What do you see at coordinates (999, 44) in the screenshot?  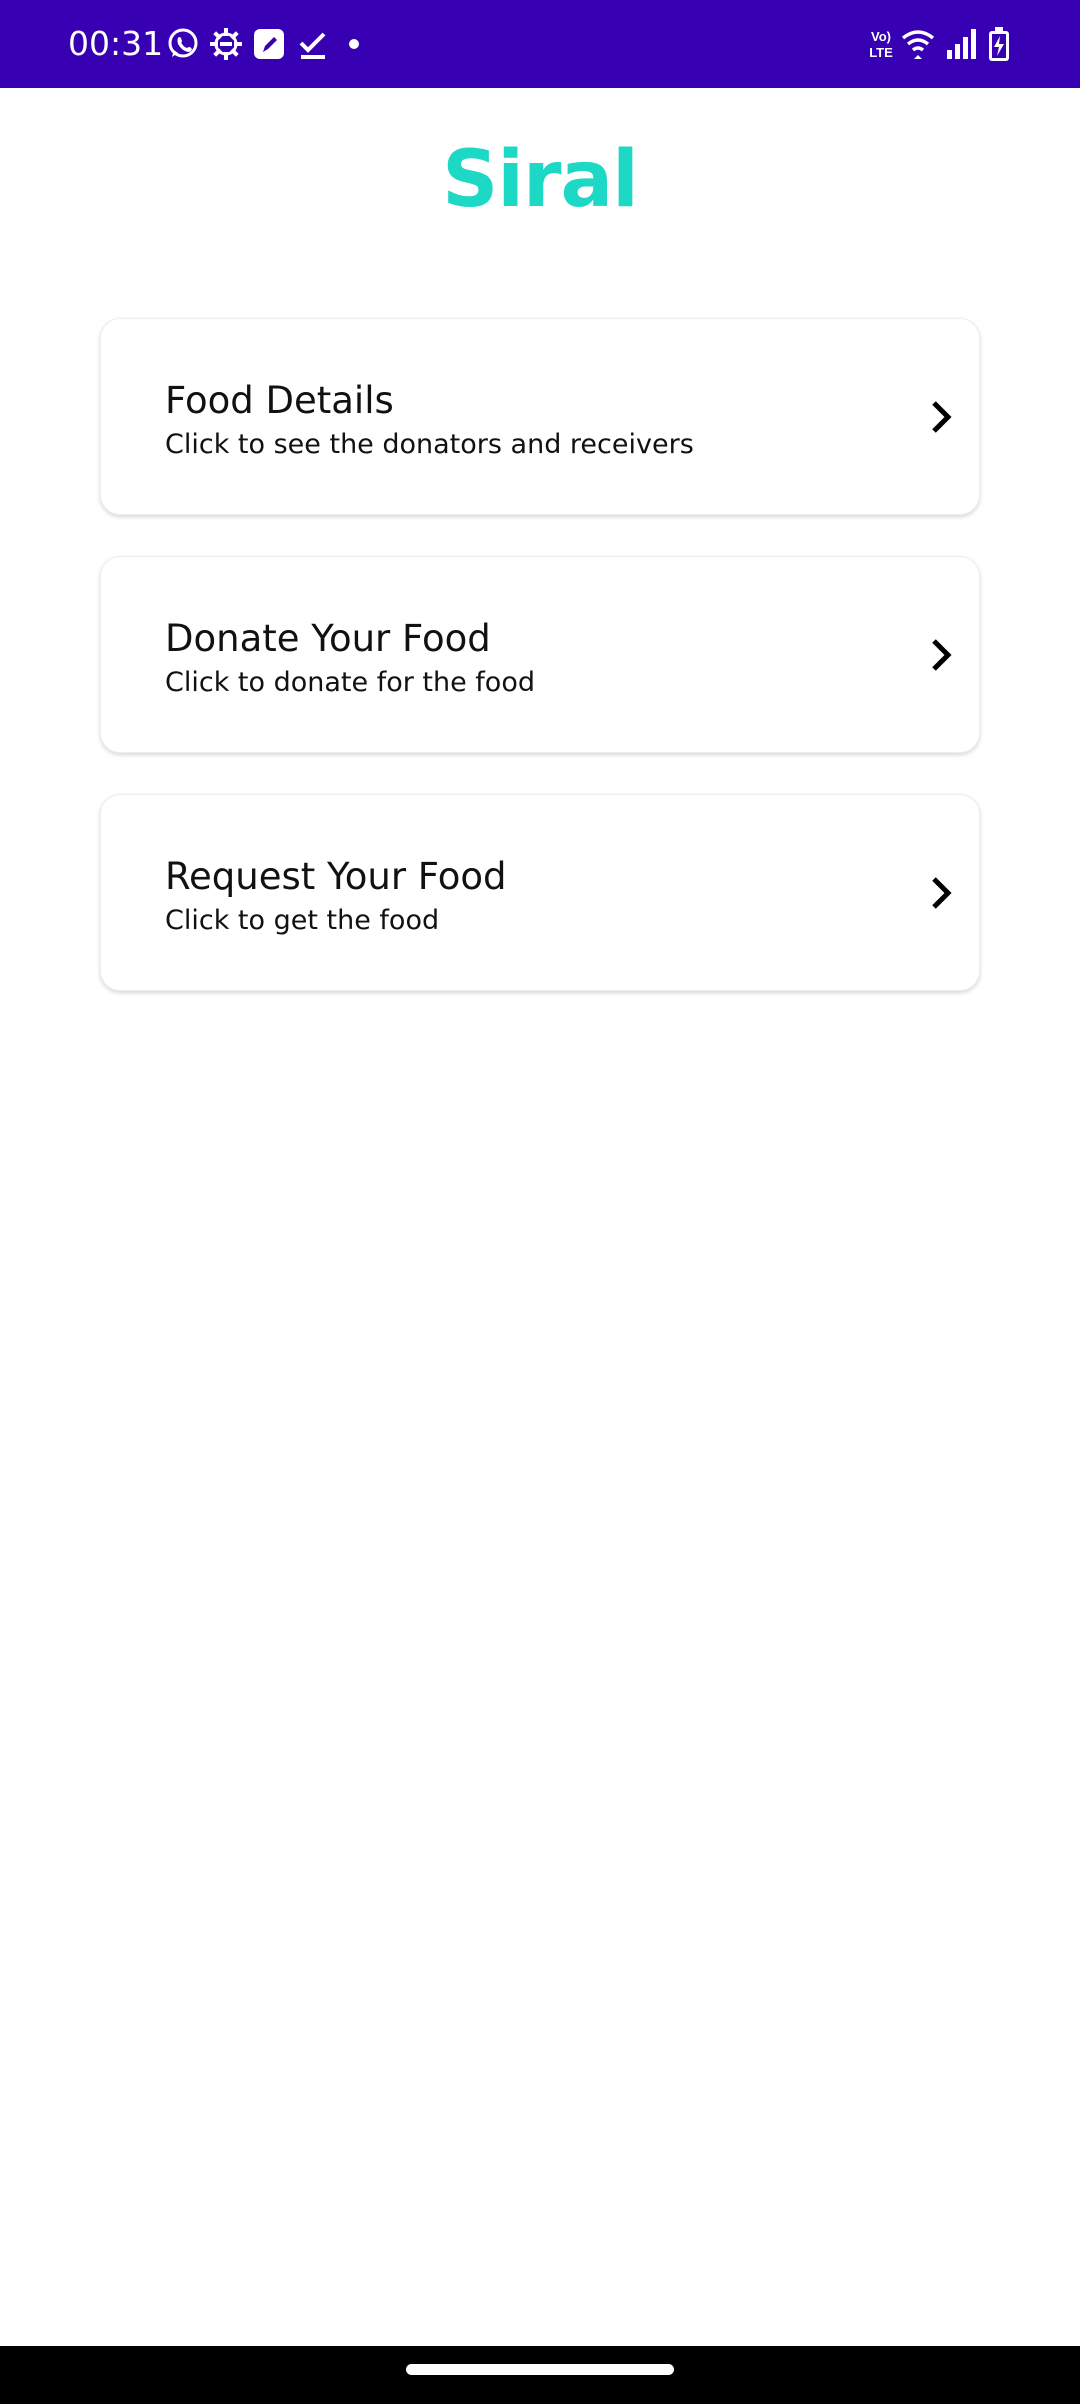 I see `battery-charging-icon` at bounding box center [999, 44].